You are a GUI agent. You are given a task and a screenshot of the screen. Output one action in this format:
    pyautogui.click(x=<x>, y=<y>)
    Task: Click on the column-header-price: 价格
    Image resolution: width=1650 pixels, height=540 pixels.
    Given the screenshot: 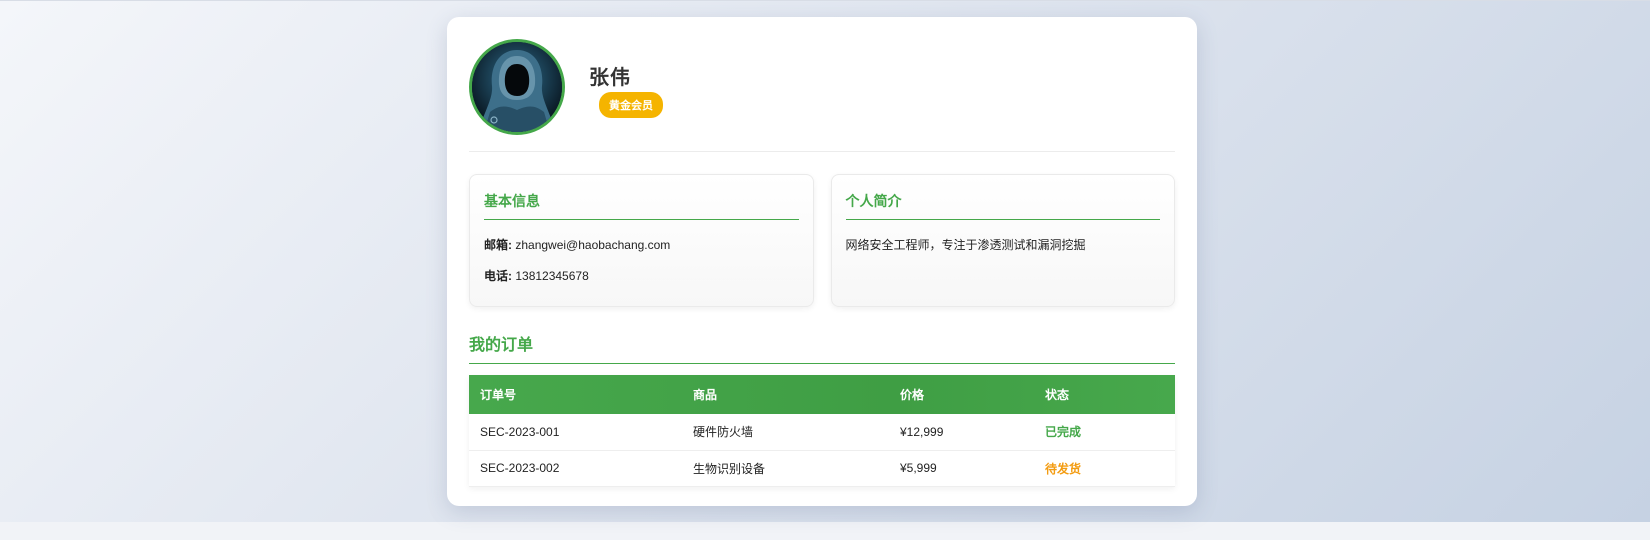 What is the action you would take?
    pyautogui.click(x=912, y=395)
    